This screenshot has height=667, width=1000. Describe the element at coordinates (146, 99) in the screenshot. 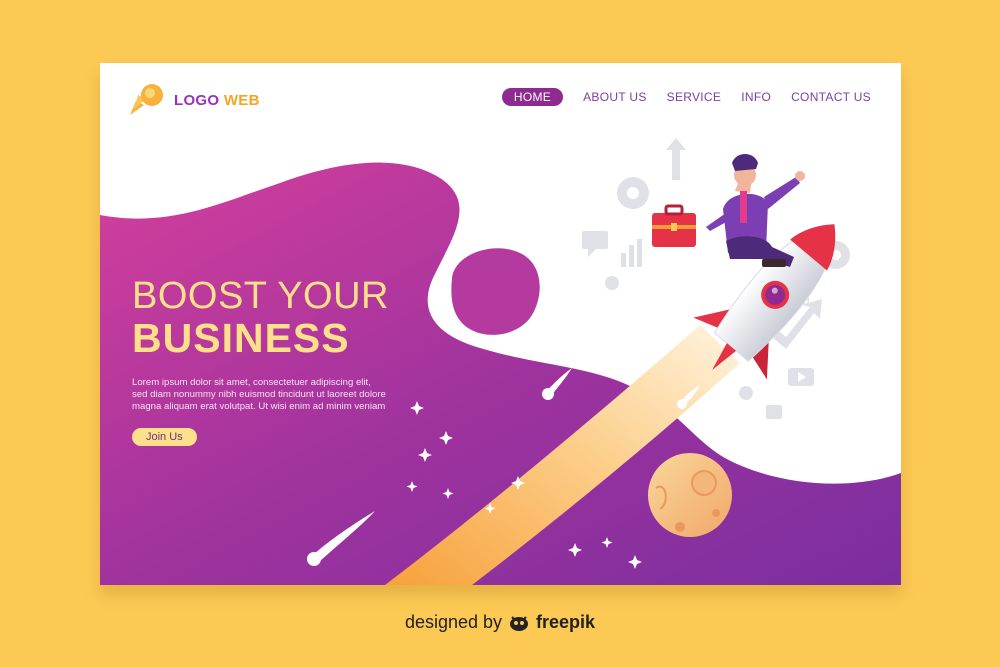

I see `rocket-comet-icon` at that location.